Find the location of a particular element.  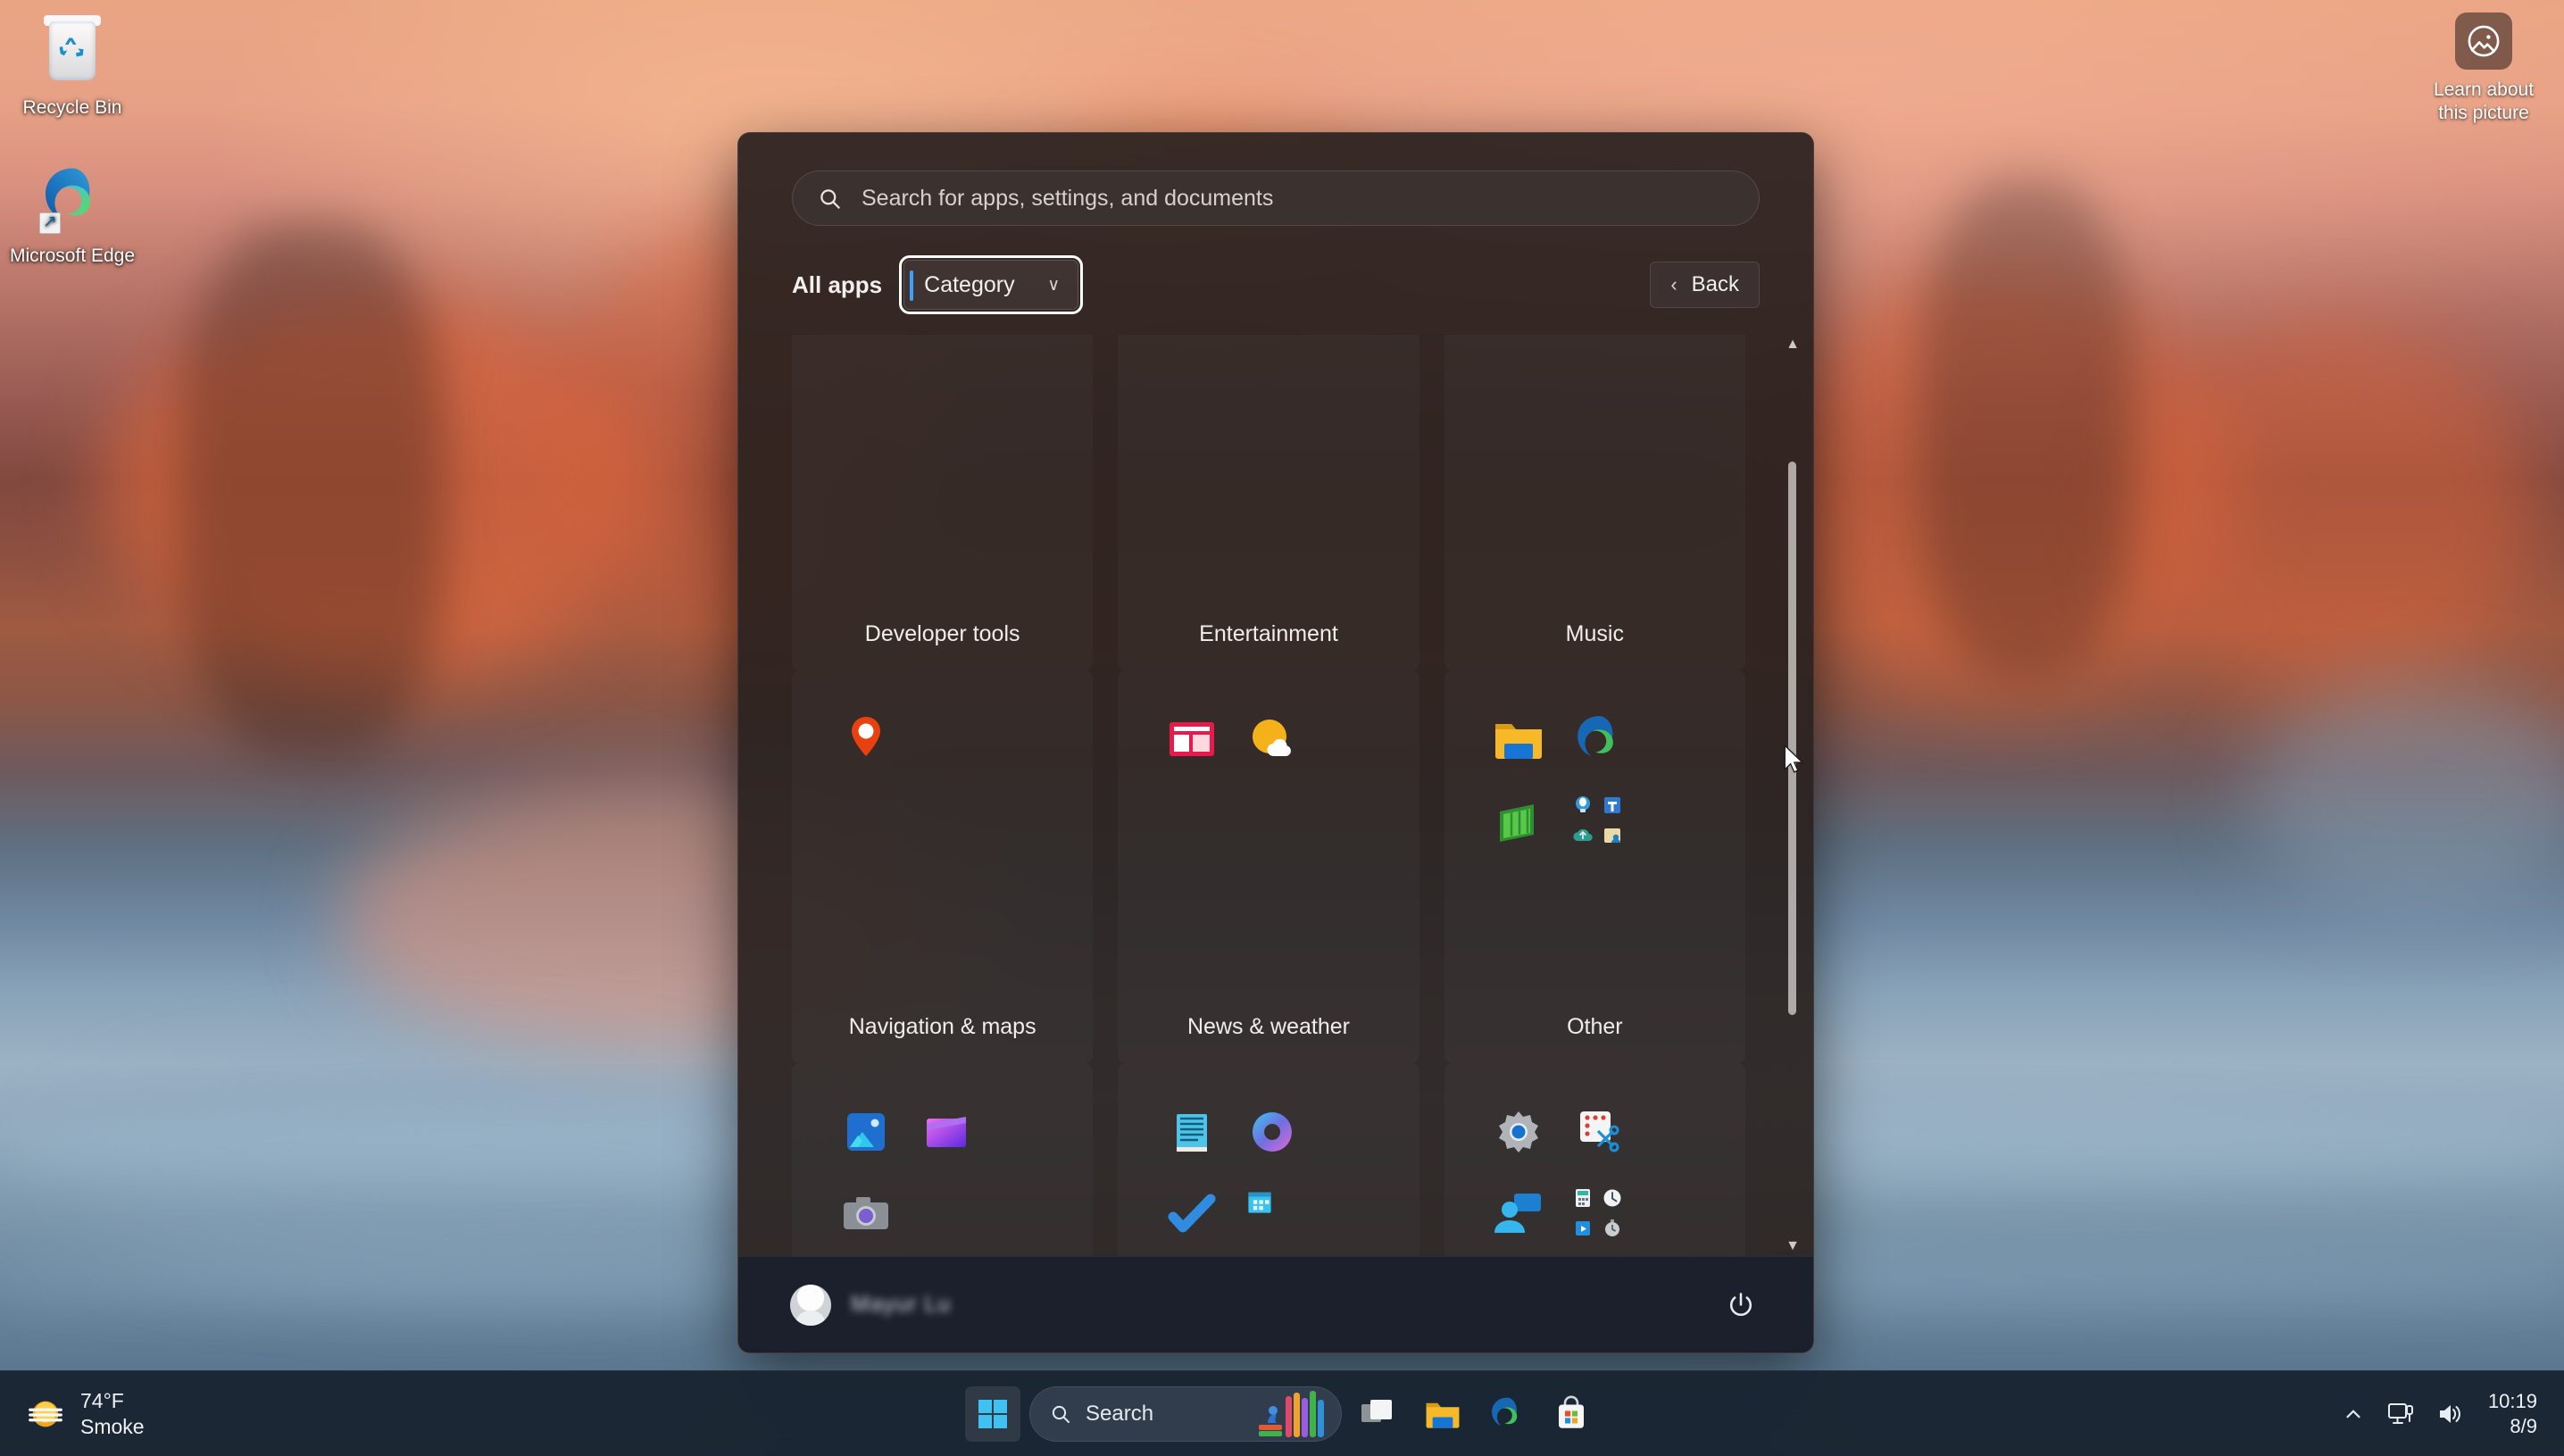

weather-widget: 74°F Smoke is located at coordinates (85, 1414).